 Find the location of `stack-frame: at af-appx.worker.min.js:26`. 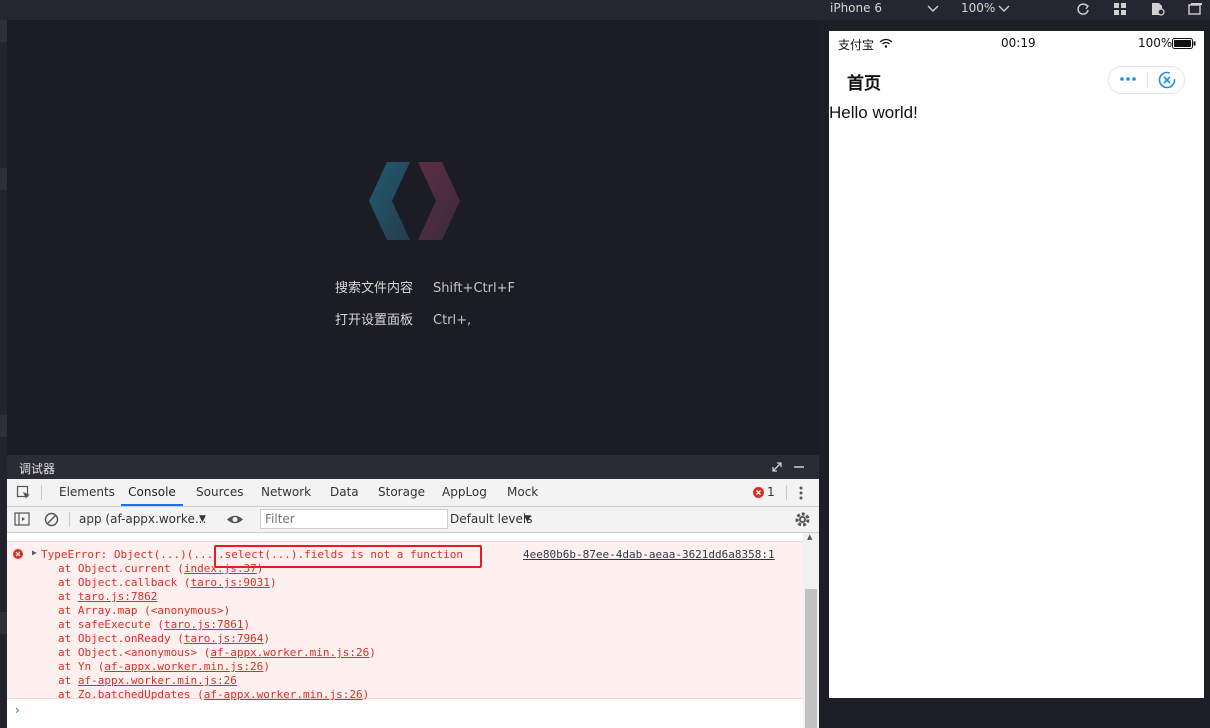

stack-frame: at af-appx.worker.min.js:26 is located at coordinates (147, 680).